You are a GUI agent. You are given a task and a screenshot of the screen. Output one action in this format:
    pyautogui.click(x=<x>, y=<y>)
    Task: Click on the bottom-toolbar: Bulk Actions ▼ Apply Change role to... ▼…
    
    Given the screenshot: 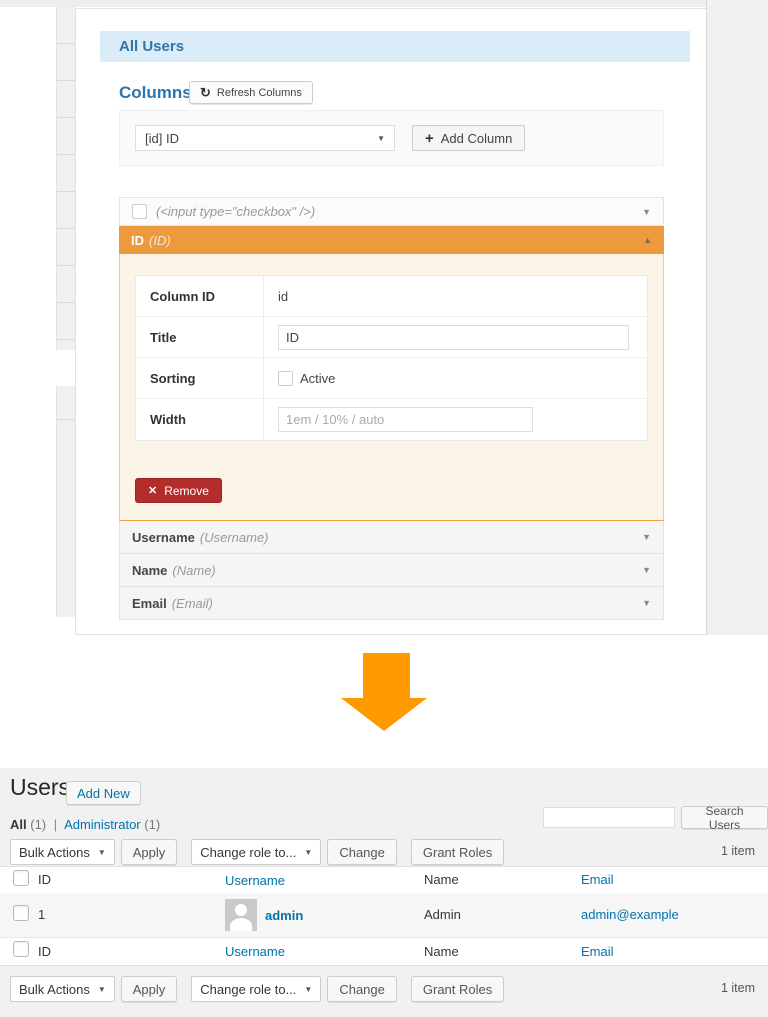 What is the action you would take?
    pyautogui.click(x=257, y=989)
    